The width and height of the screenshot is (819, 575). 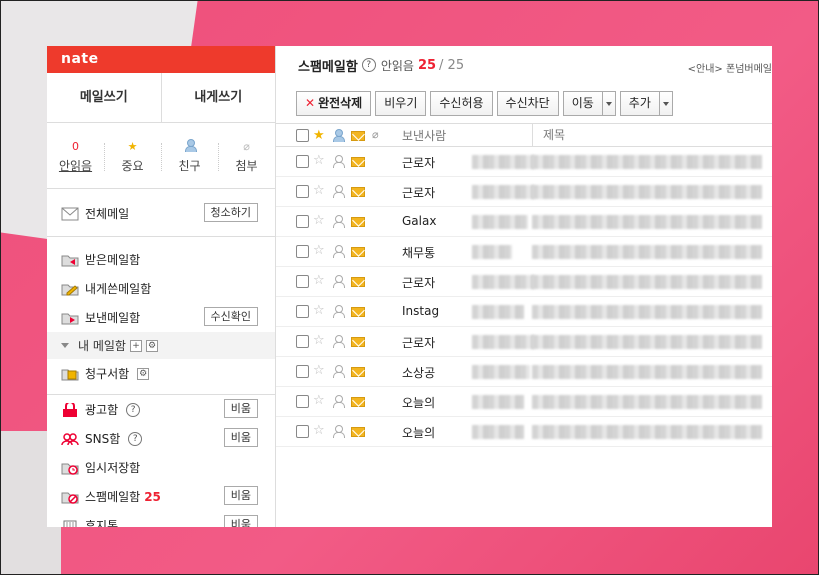 I want to click on unread-label: 안읽음, so click(x=75, y=165).